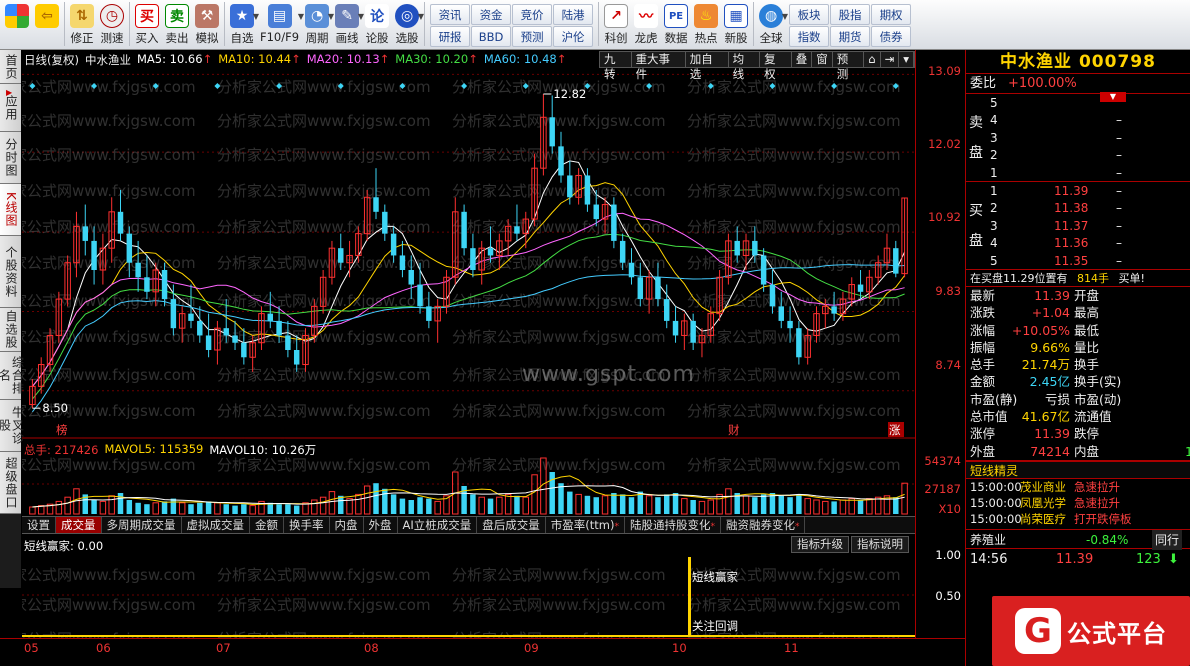 Image resolution: width=1190 pixels, height=666 pixels. Describe the element at coordinates (307, 525) in the screenshot. I see `indicator-tab-5: 换手率` at that location.